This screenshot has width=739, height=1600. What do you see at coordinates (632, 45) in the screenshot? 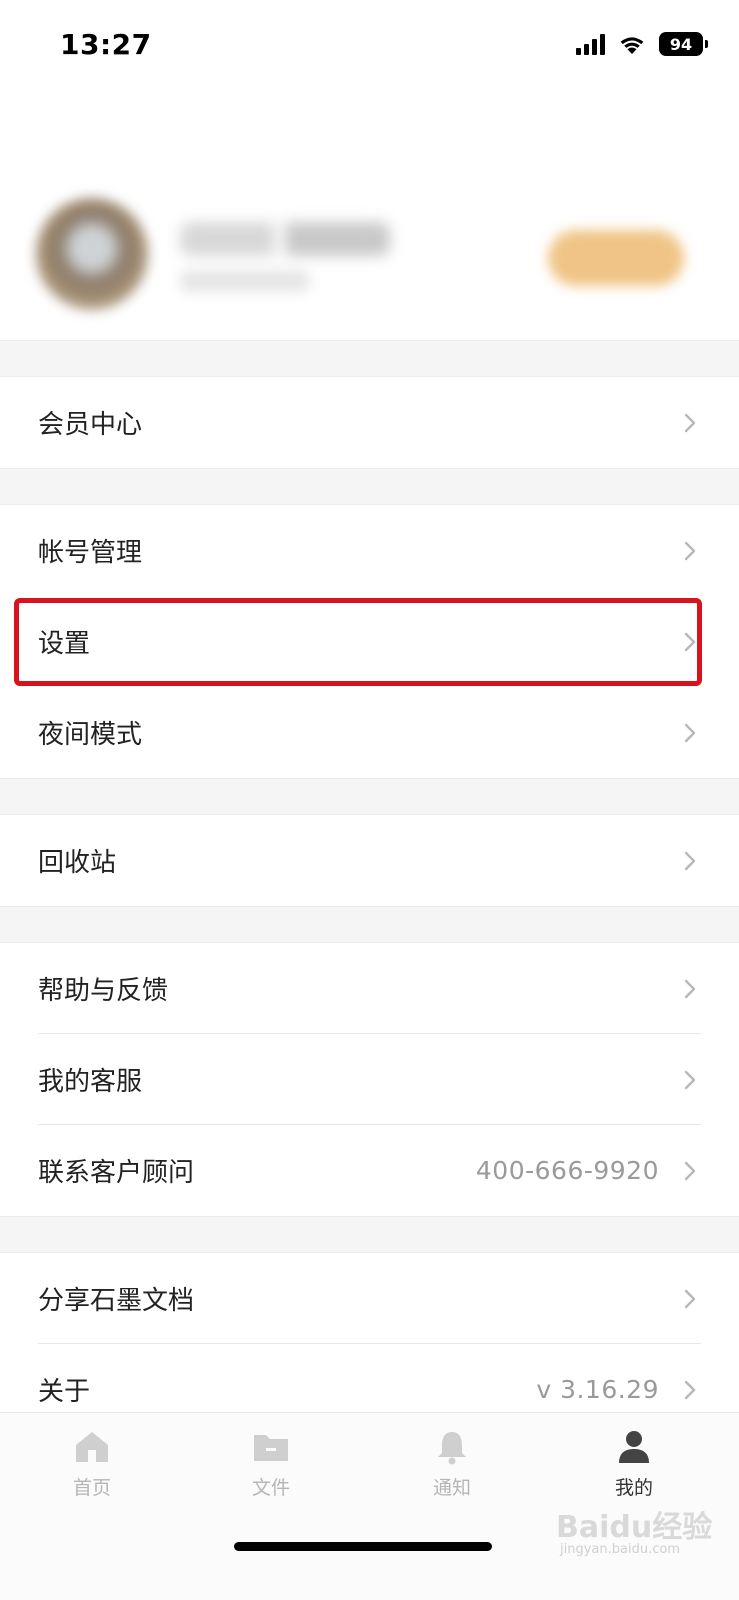
I see `wifi-icon` at bounding box center [632, 45].